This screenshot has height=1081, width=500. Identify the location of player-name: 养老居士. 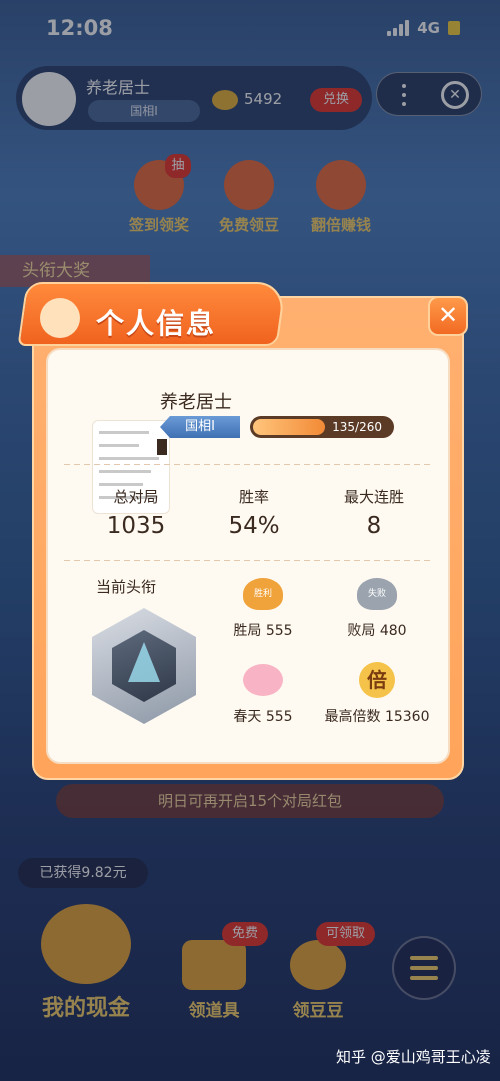
(196, 402).